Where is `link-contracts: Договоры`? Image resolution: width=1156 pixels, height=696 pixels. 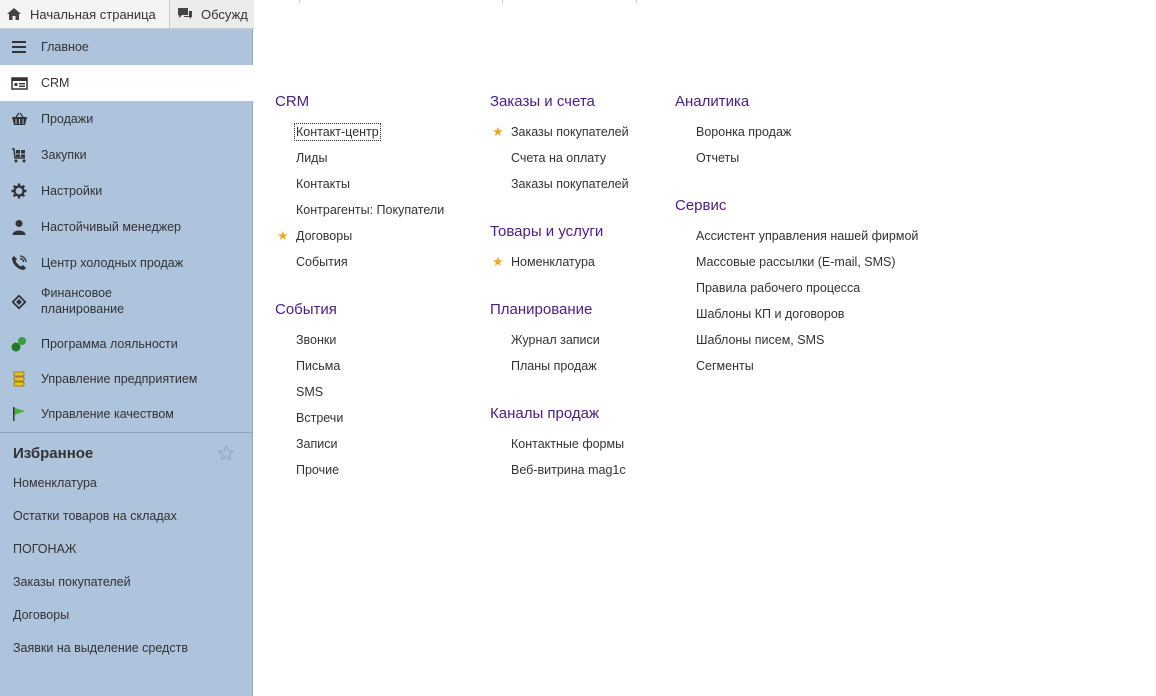
link-contracts: Договоры is located at coordinates (324, 236).